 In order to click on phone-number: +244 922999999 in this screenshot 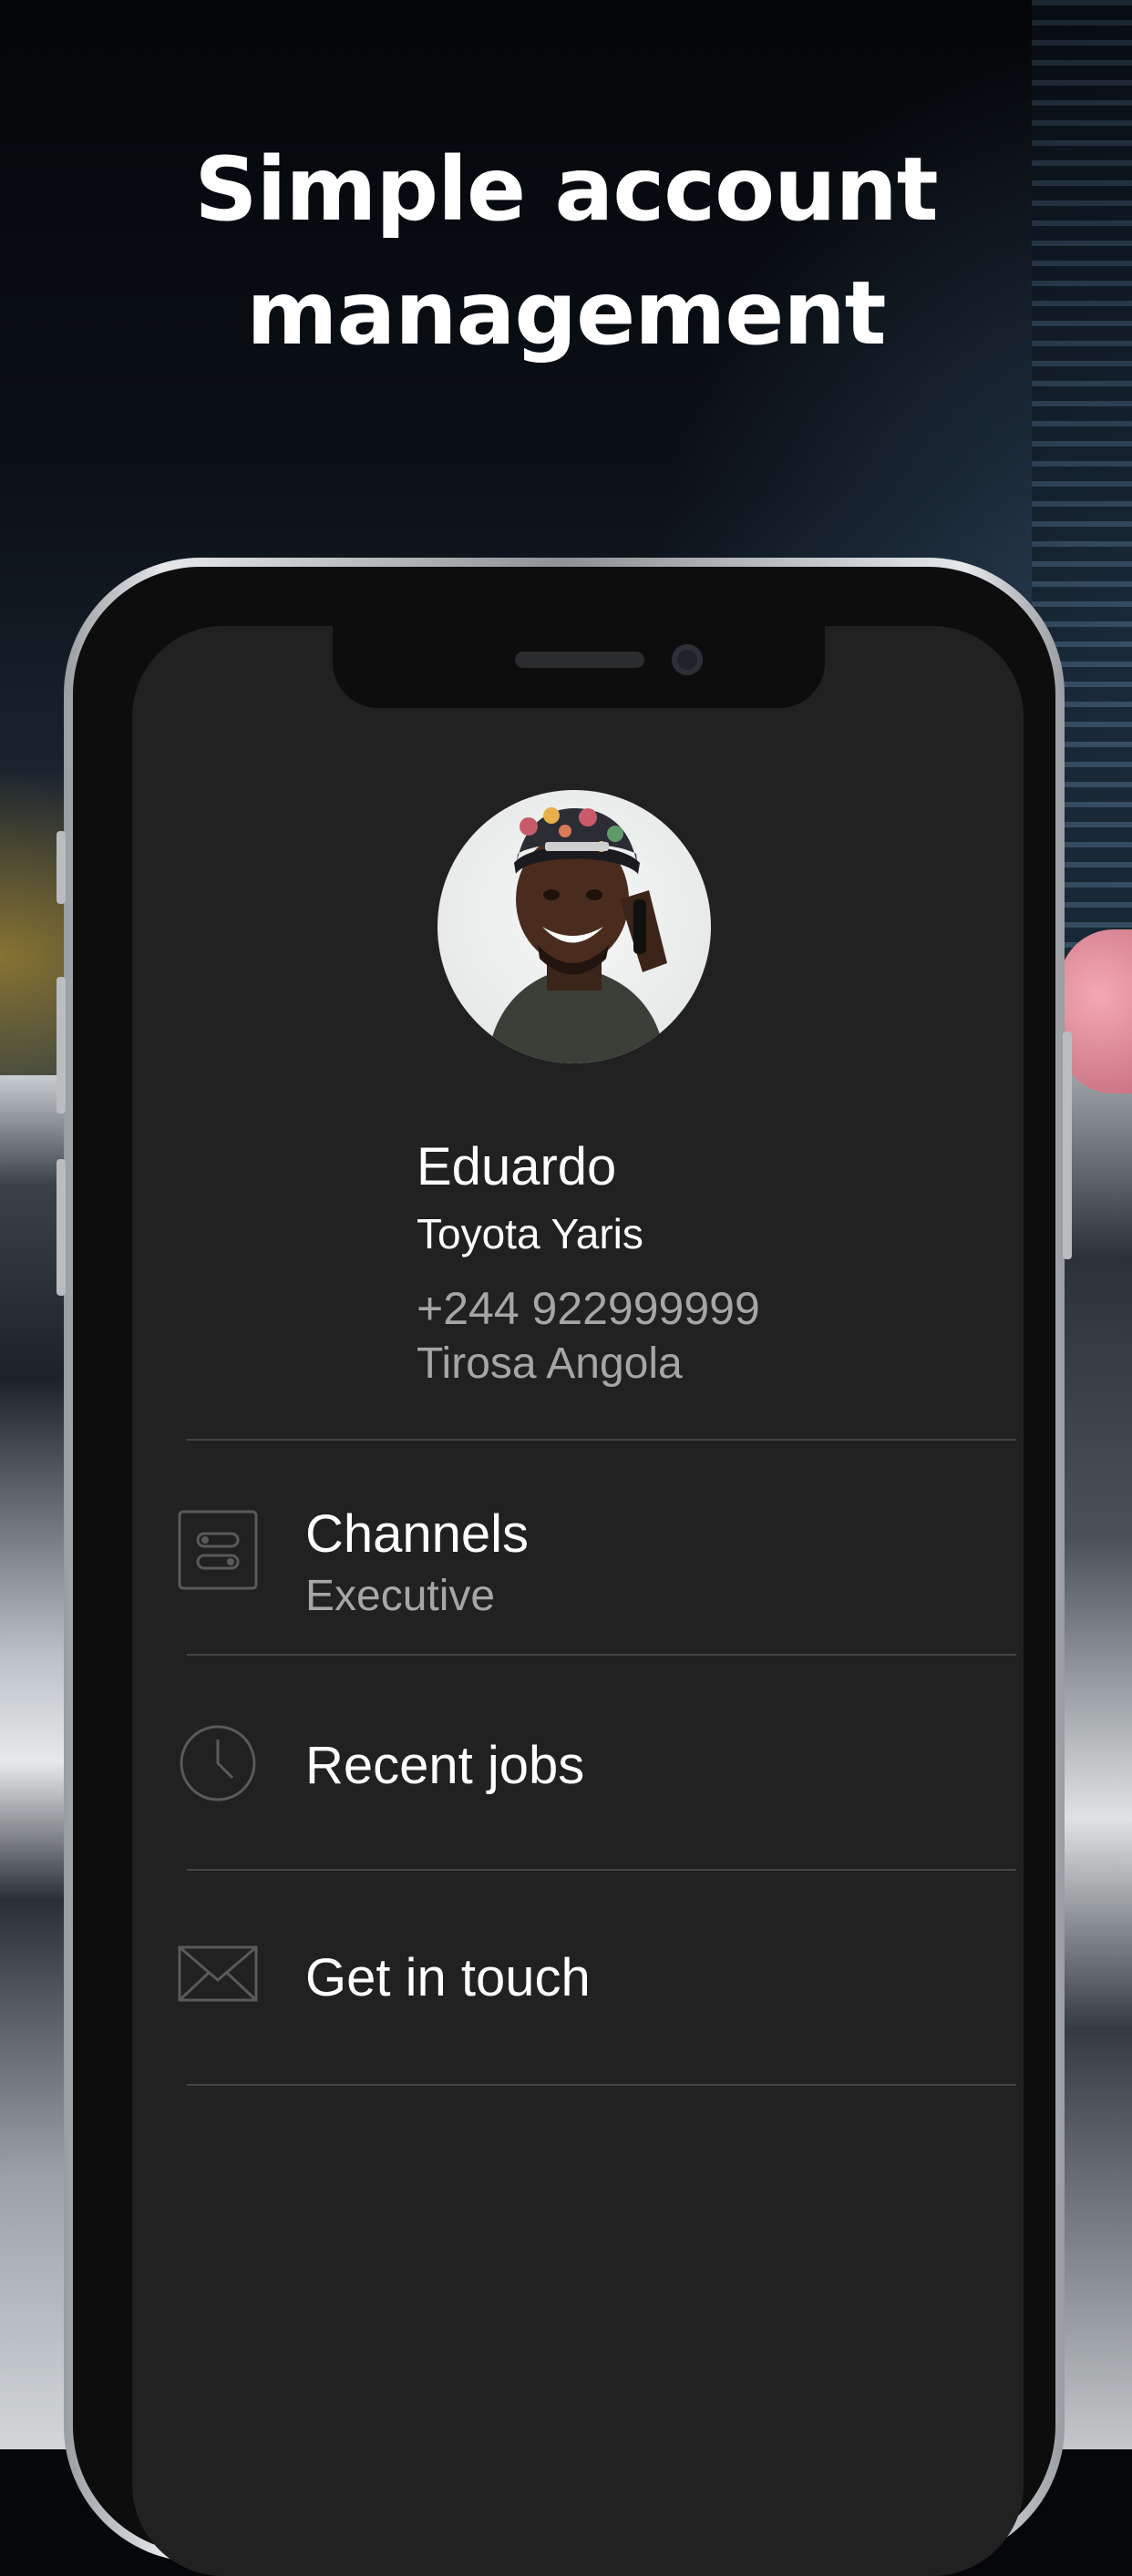, I will do `click(589, 1308)`.